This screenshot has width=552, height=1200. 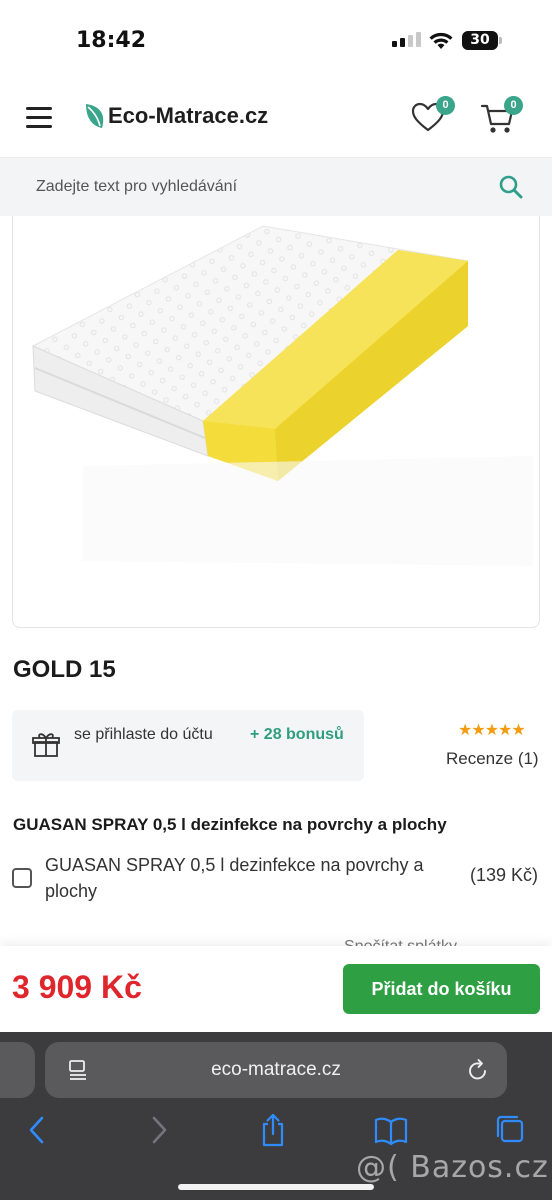 What do you see at coordinates (273, 1130) in the screenshot?
I see `share-icon` at bounding box center [273, 1130].